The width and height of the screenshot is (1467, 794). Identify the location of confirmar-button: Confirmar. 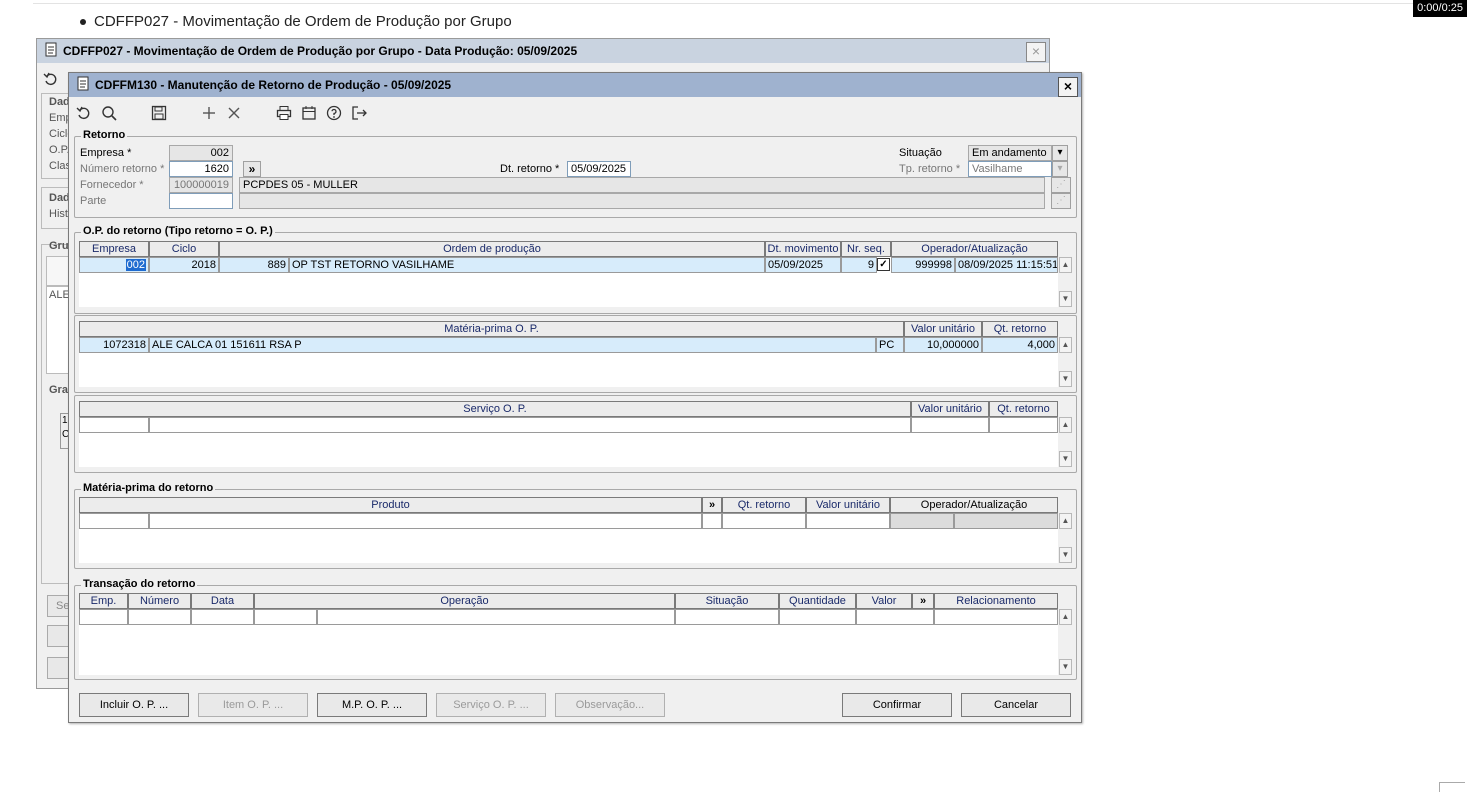
(897, 705).